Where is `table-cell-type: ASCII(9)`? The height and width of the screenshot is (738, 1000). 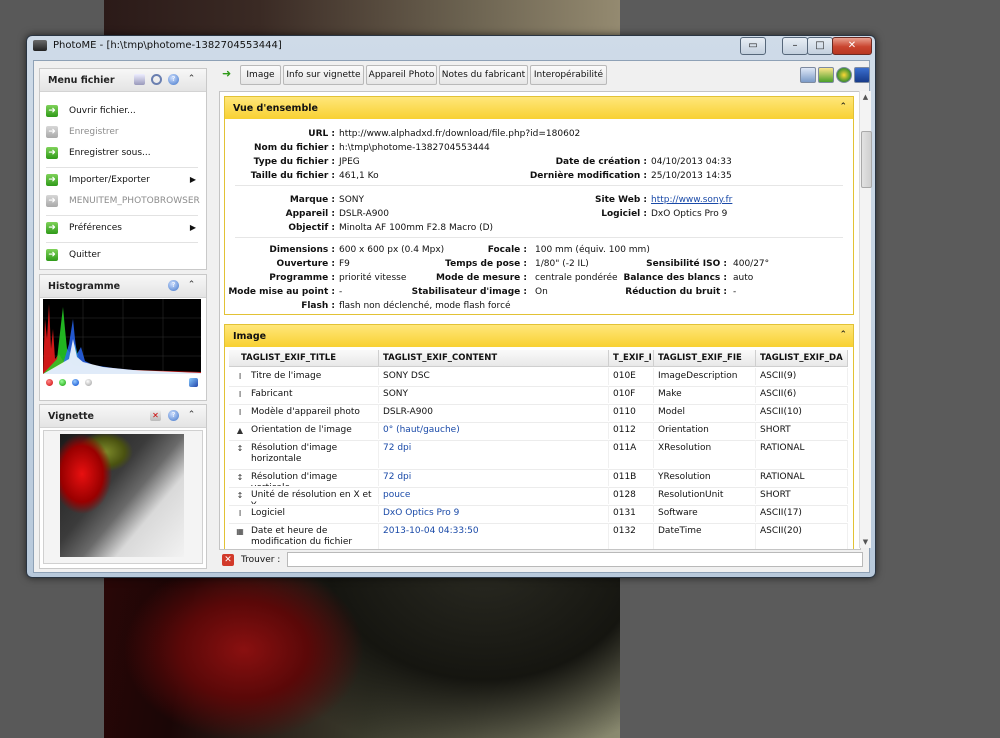 table-cell-type: ASCII(9) is located at coordinates (802, 376).